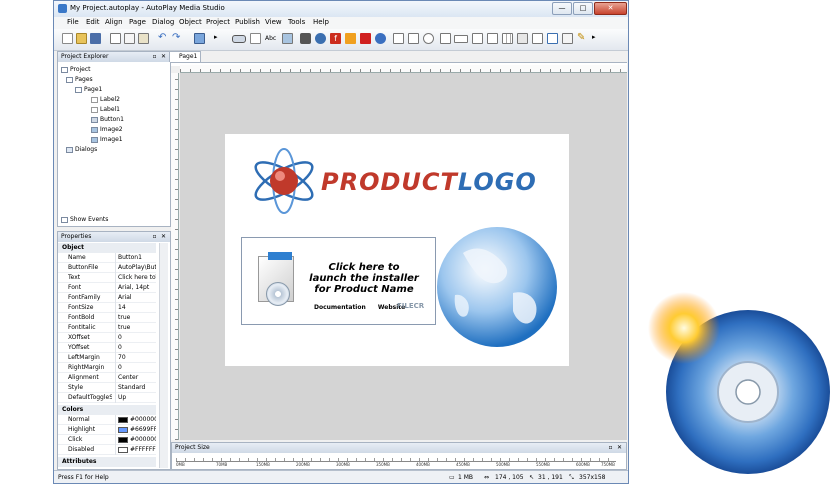  I want to click on grid-icon, so click(507, 38).